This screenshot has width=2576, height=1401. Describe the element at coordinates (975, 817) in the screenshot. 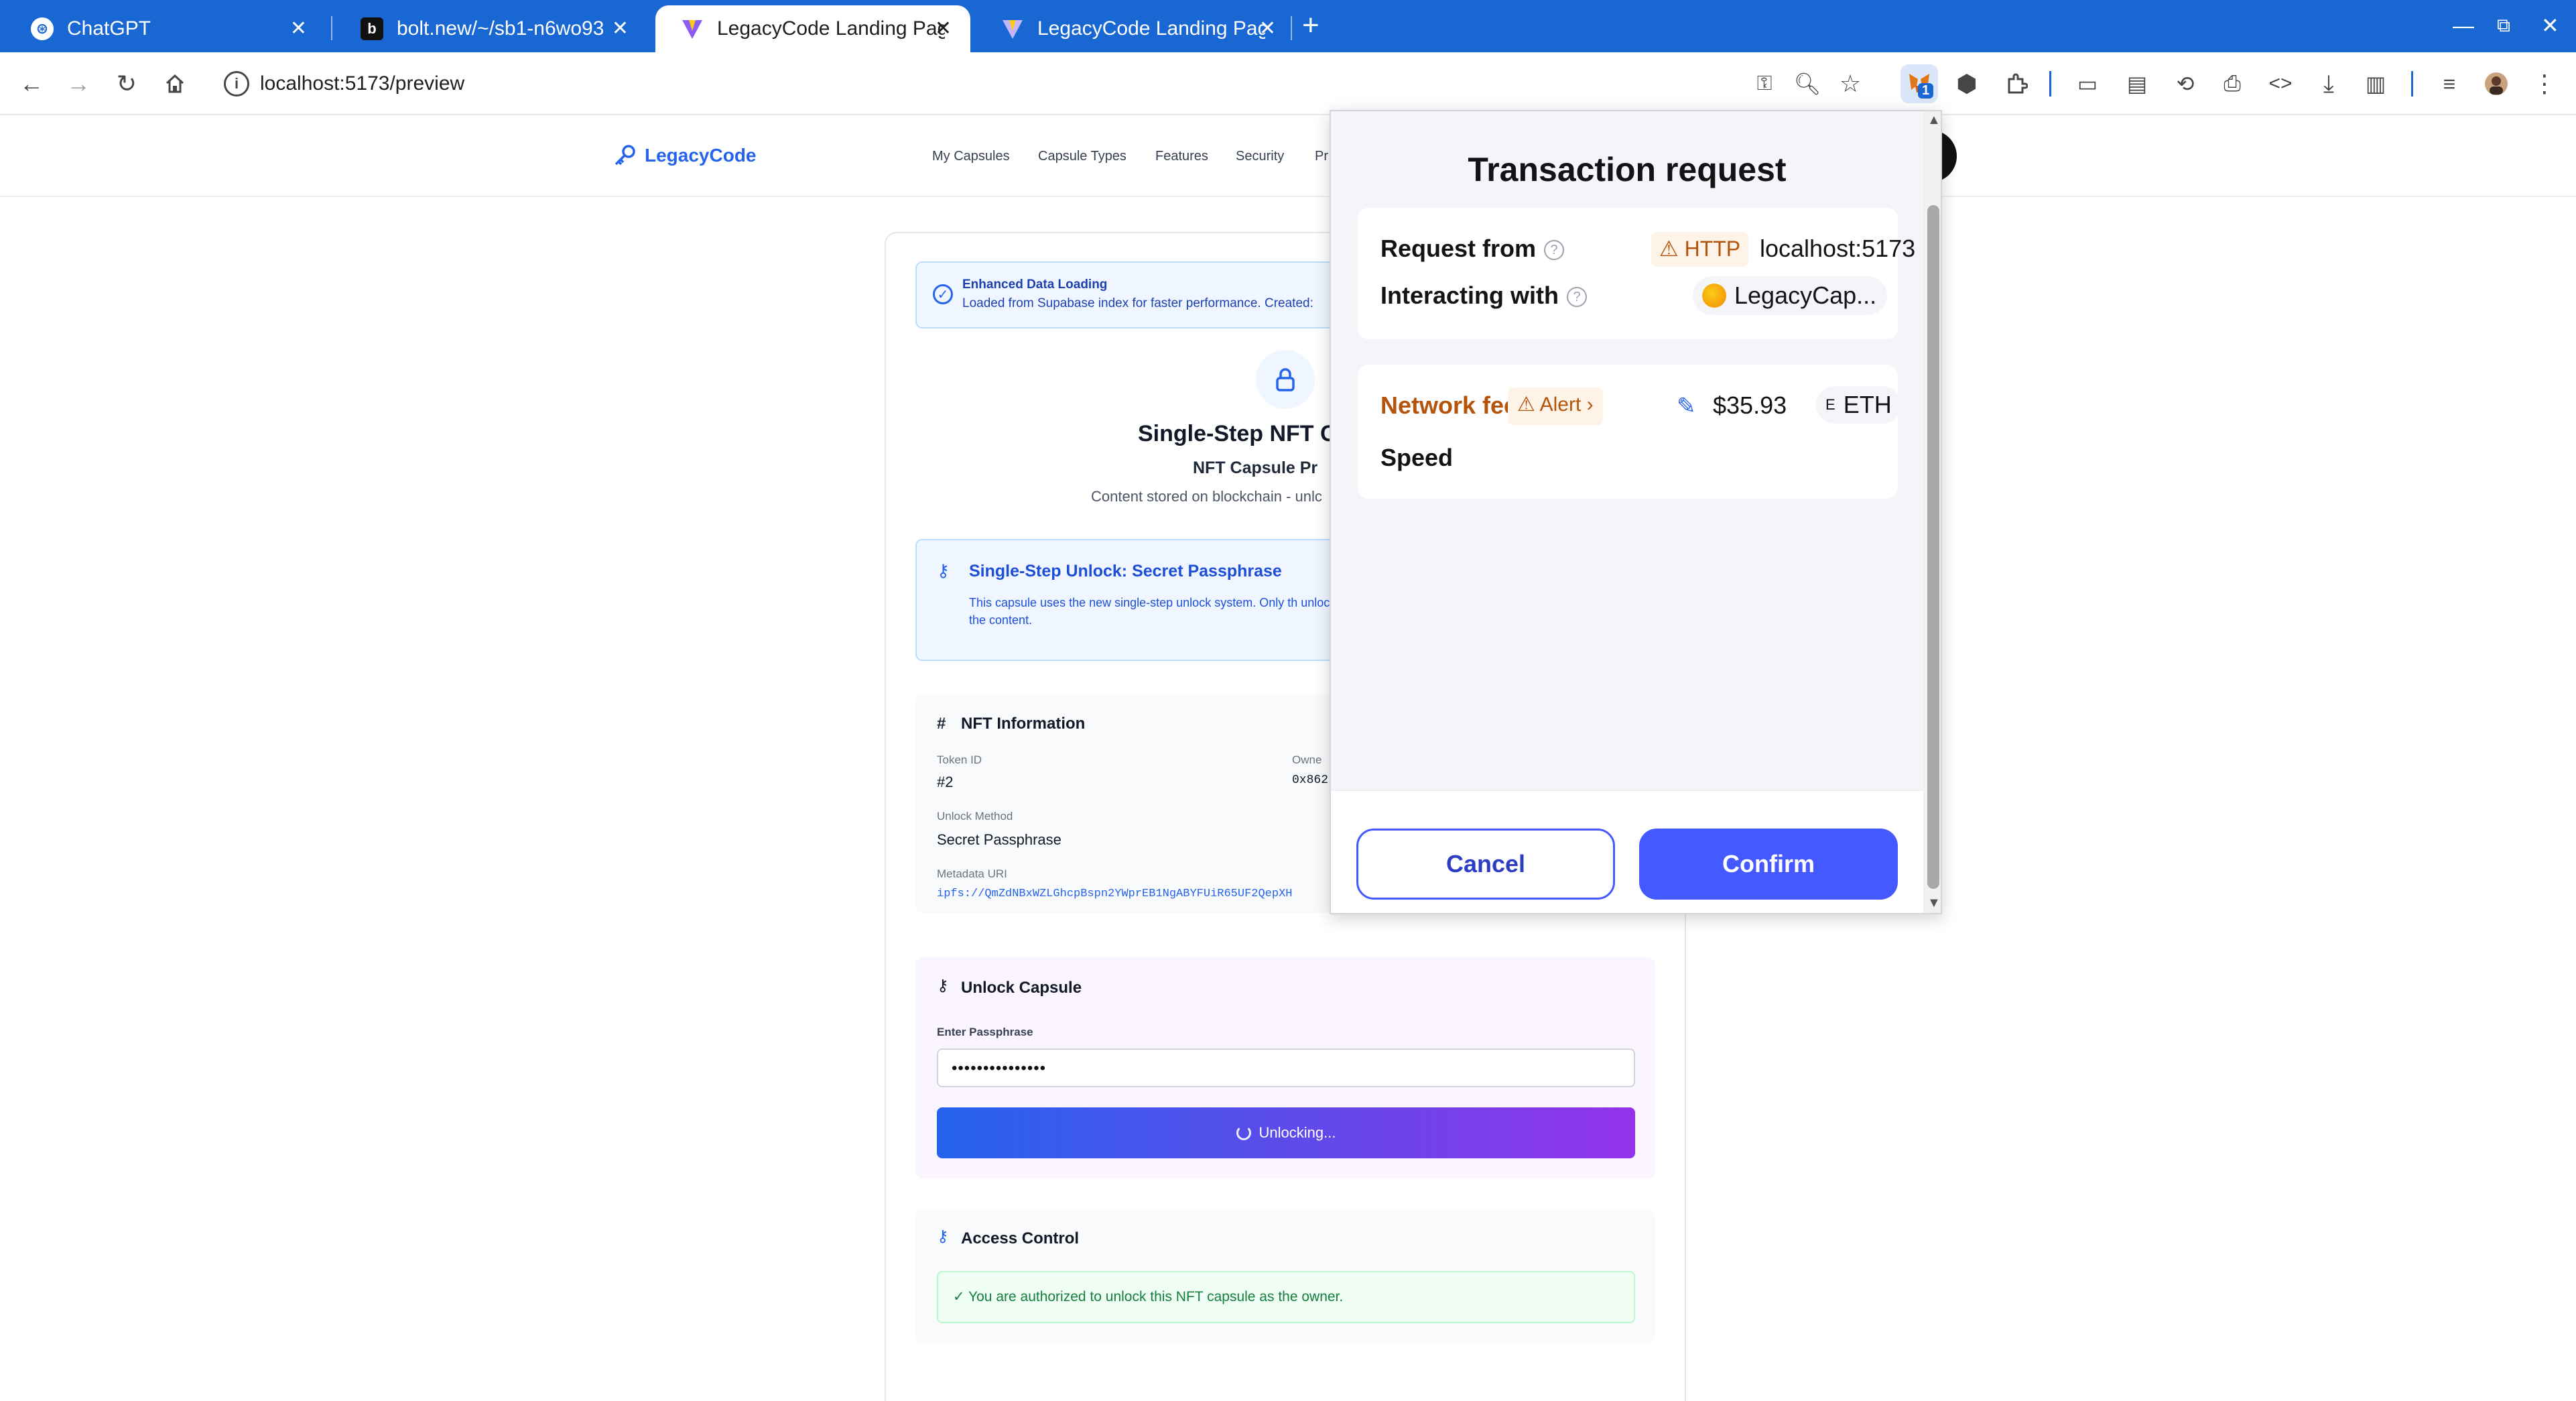

I see `unlock-method-label: Unlock Method` at that location.